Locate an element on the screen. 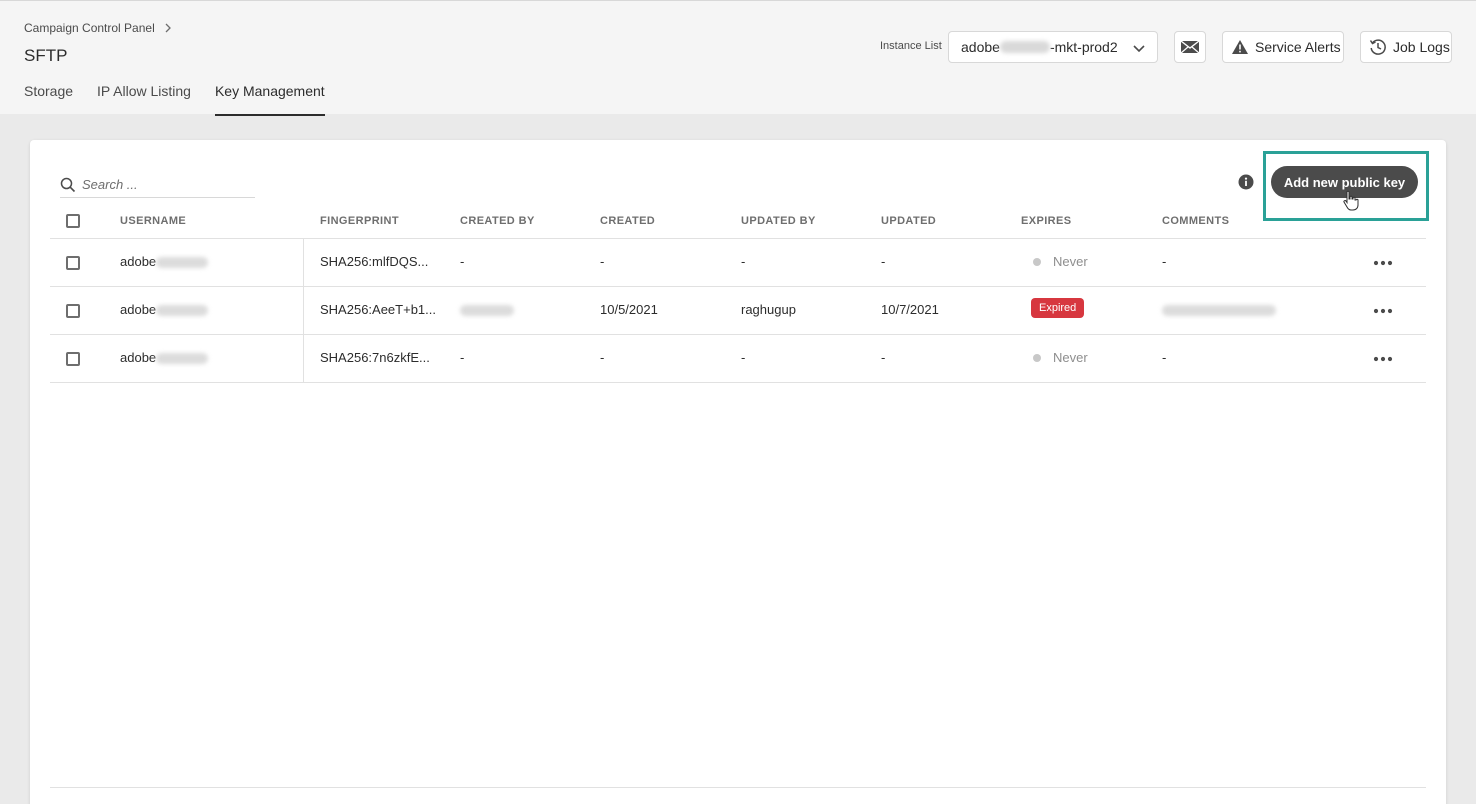 This screenshot has width=1476, height=804. table-row: adobe SHA256:7n6zkfE... - - - - Never - is located at coordinates (738, 359).